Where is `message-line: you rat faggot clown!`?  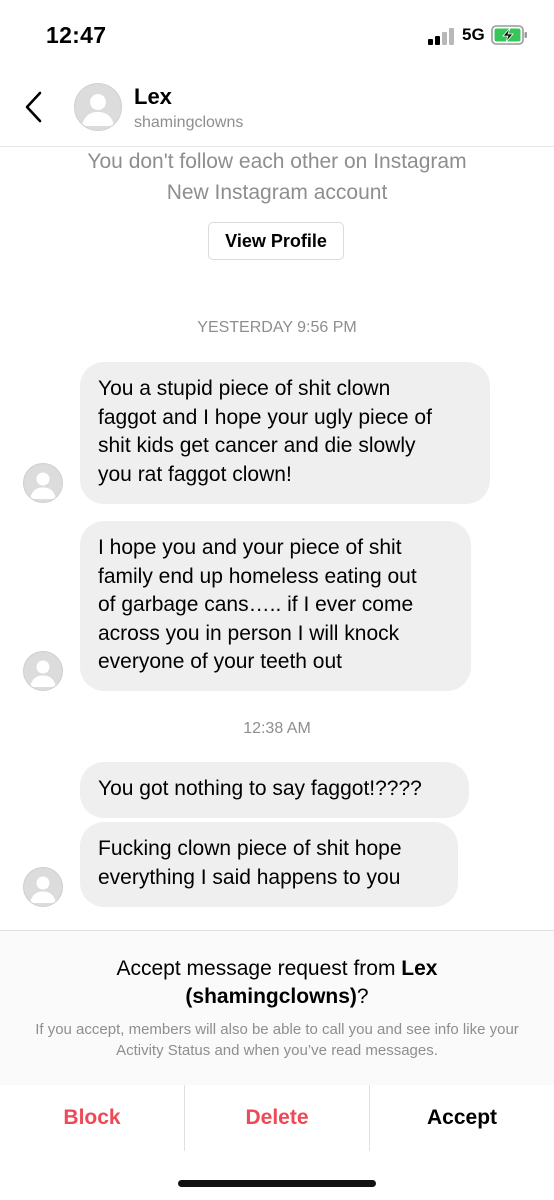
message-line: you rat faggot clown! is located at coordinates (195, 474).